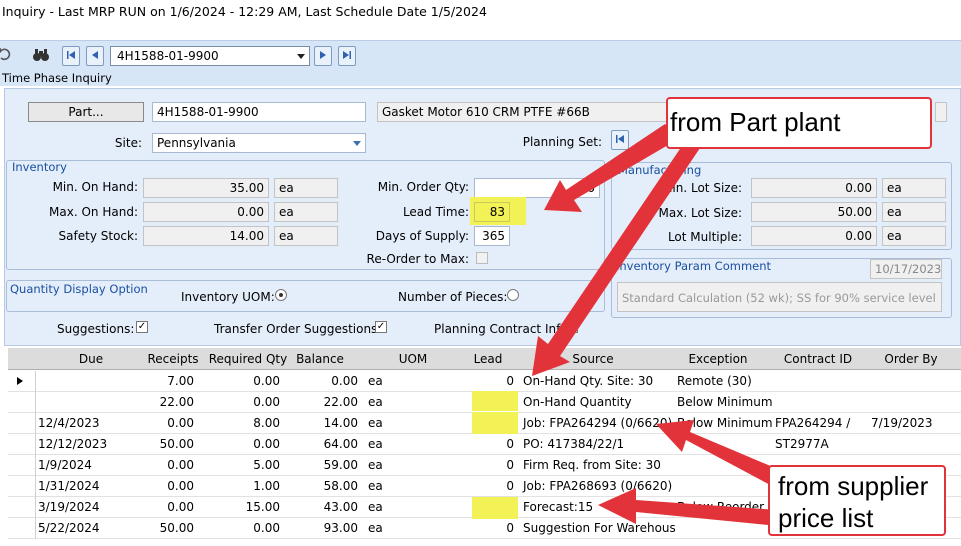  Describe the element at coordinates (599, 528) in the screenshot. I see `cell-source: Suggestion For Warehous` at that location.